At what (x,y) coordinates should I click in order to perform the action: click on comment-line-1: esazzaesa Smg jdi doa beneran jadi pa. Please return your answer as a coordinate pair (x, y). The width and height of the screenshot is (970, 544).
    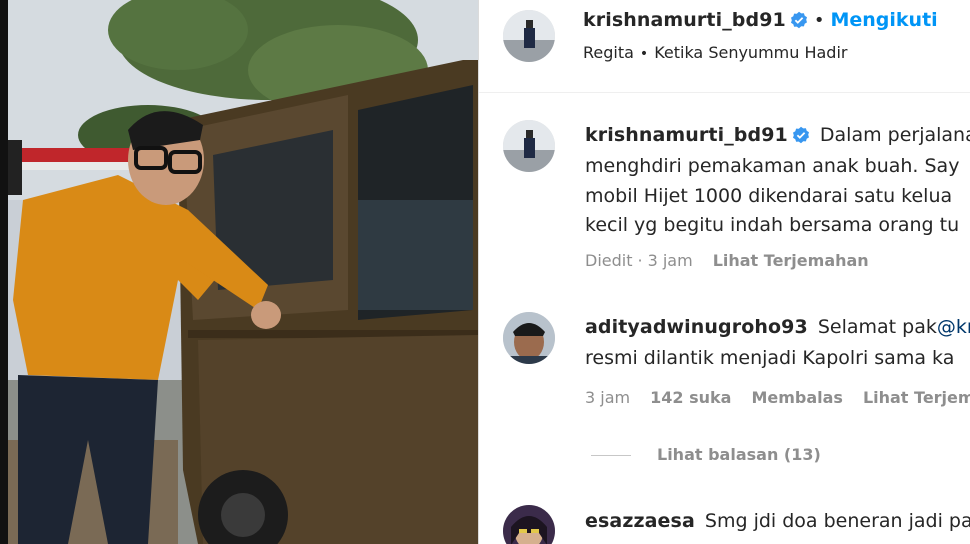
    Looking at the image, I should click on (777, 521).